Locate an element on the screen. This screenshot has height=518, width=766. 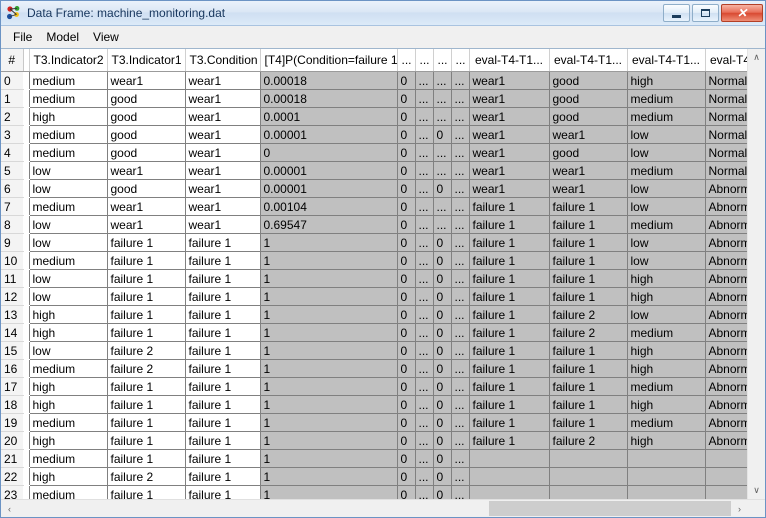
horizontal-scroll-track is located at coordinates (374, 508).